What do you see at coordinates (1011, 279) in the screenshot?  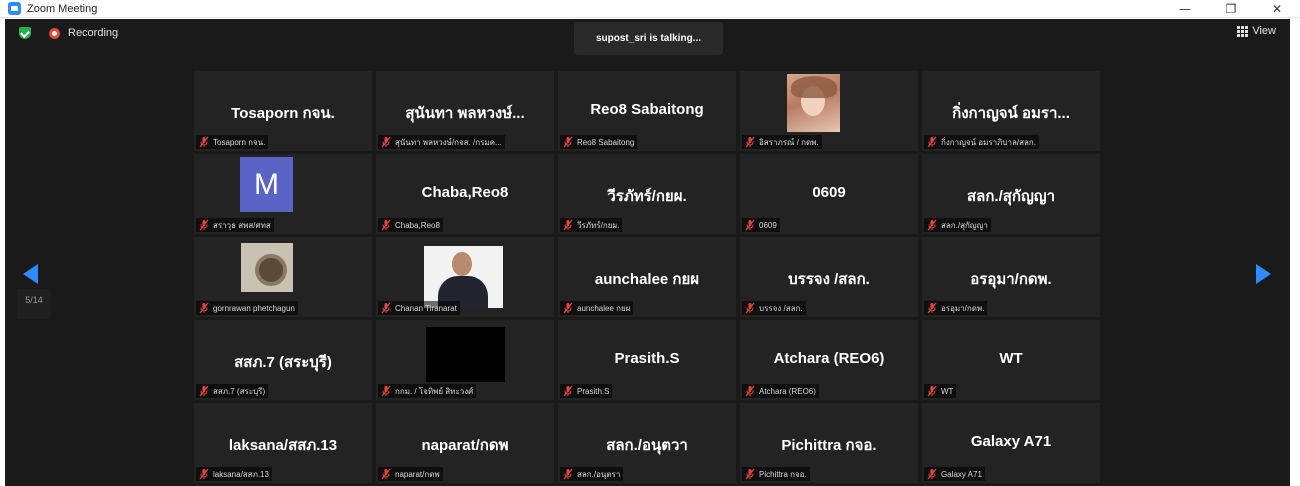 I see `participant-name: อรอุมา/กดพ.` at bounding box center [1011, 279].